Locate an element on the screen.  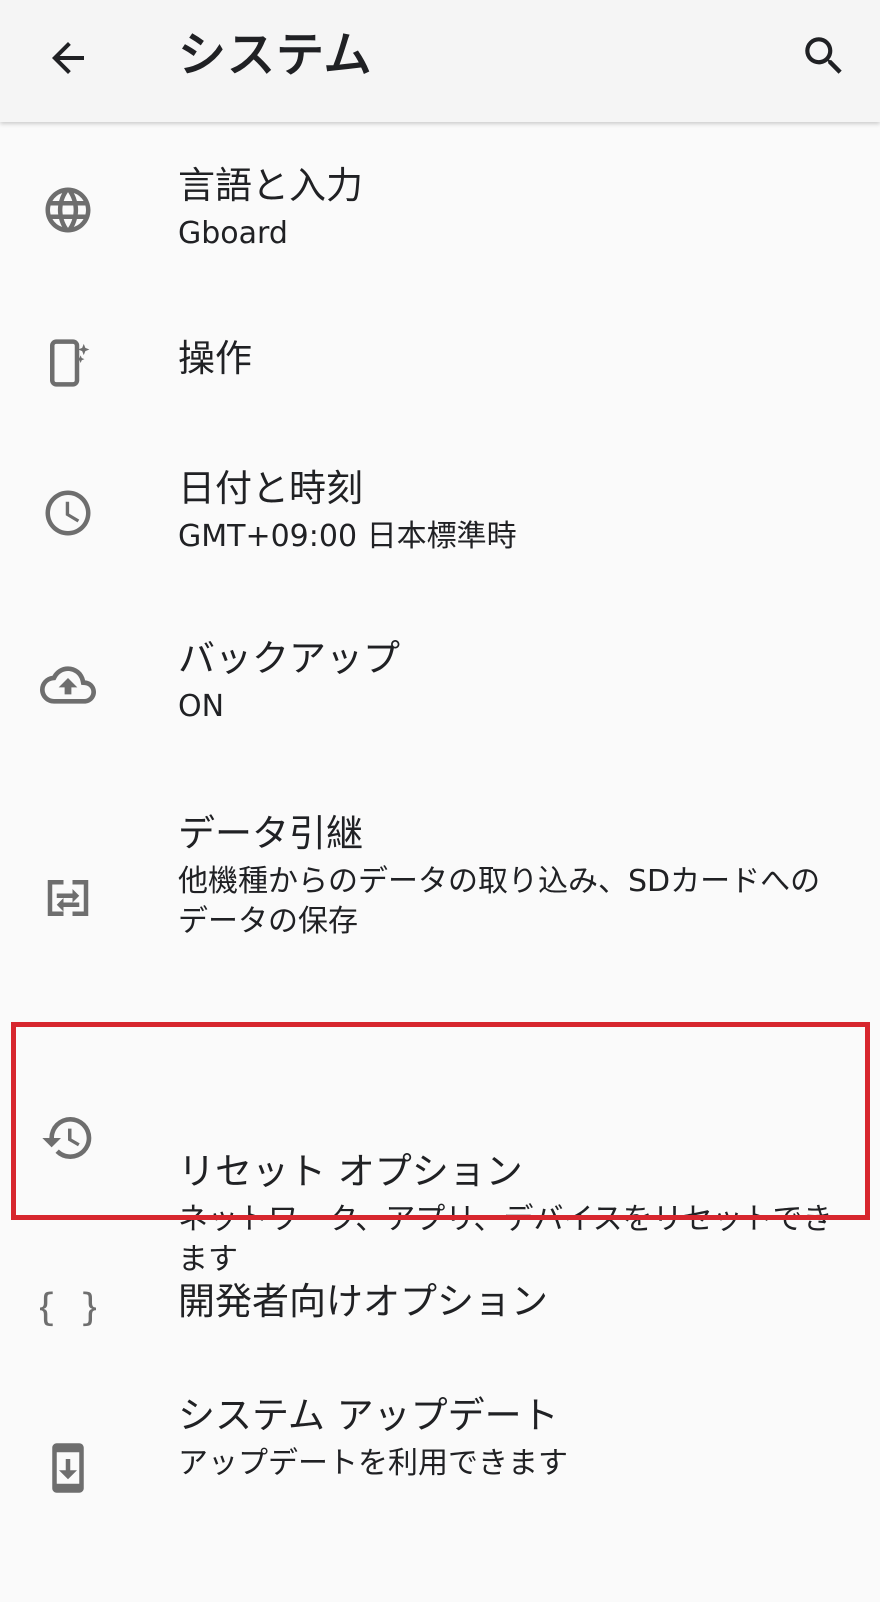
data-transfer-icon is located at coordinates (68, 898).